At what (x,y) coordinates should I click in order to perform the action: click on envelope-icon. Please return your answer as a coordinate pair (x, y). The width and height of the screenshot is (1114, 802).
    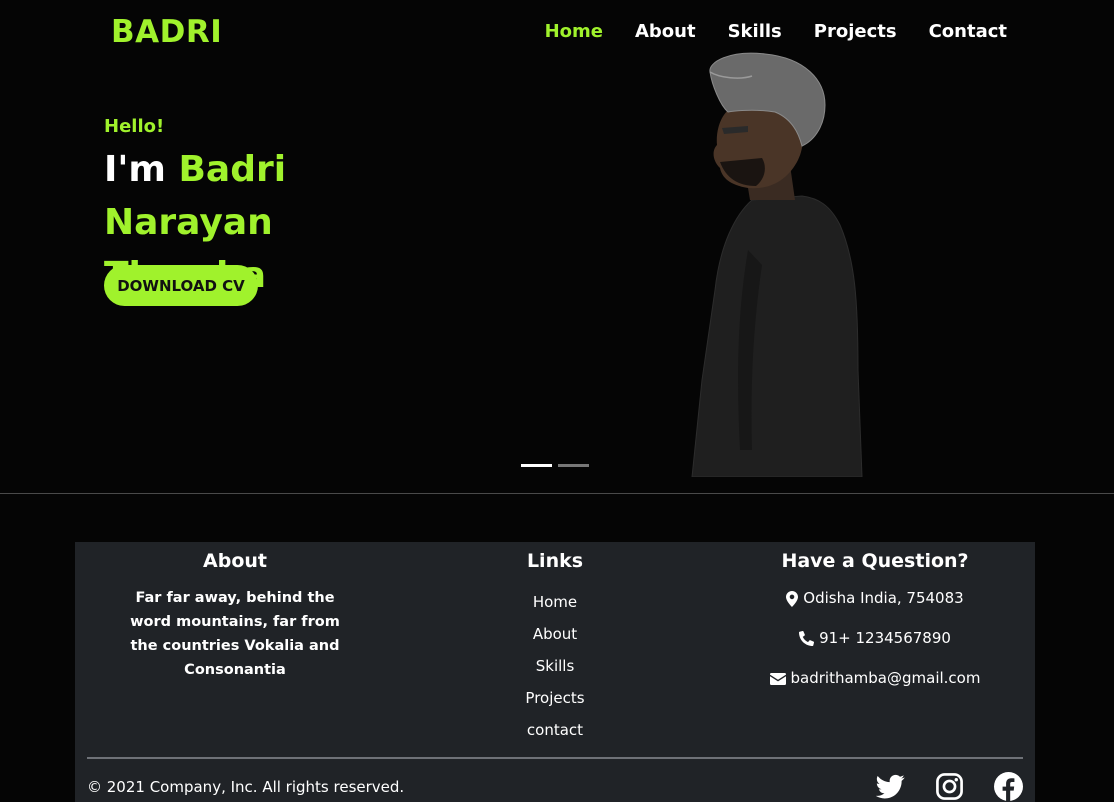
    Looking at the image, I should click on (777, 678).